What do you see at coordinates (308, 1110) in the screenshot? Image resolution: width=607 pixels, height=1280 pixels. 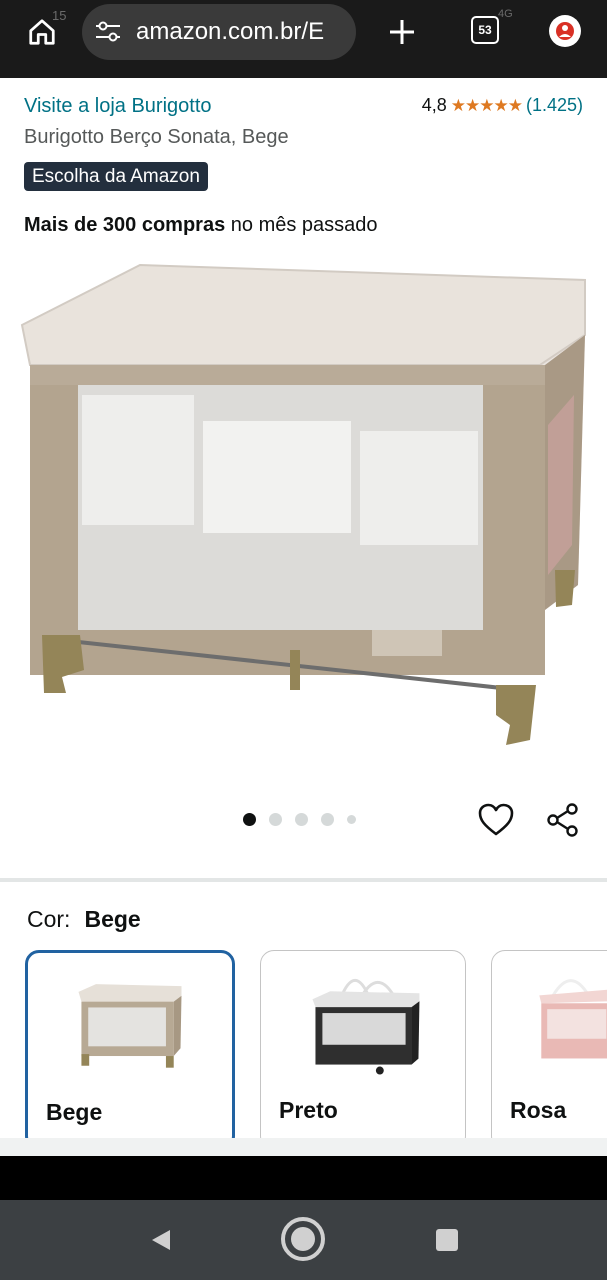 I see `color-option-name: Preto` at bounding box center [308, 1110].